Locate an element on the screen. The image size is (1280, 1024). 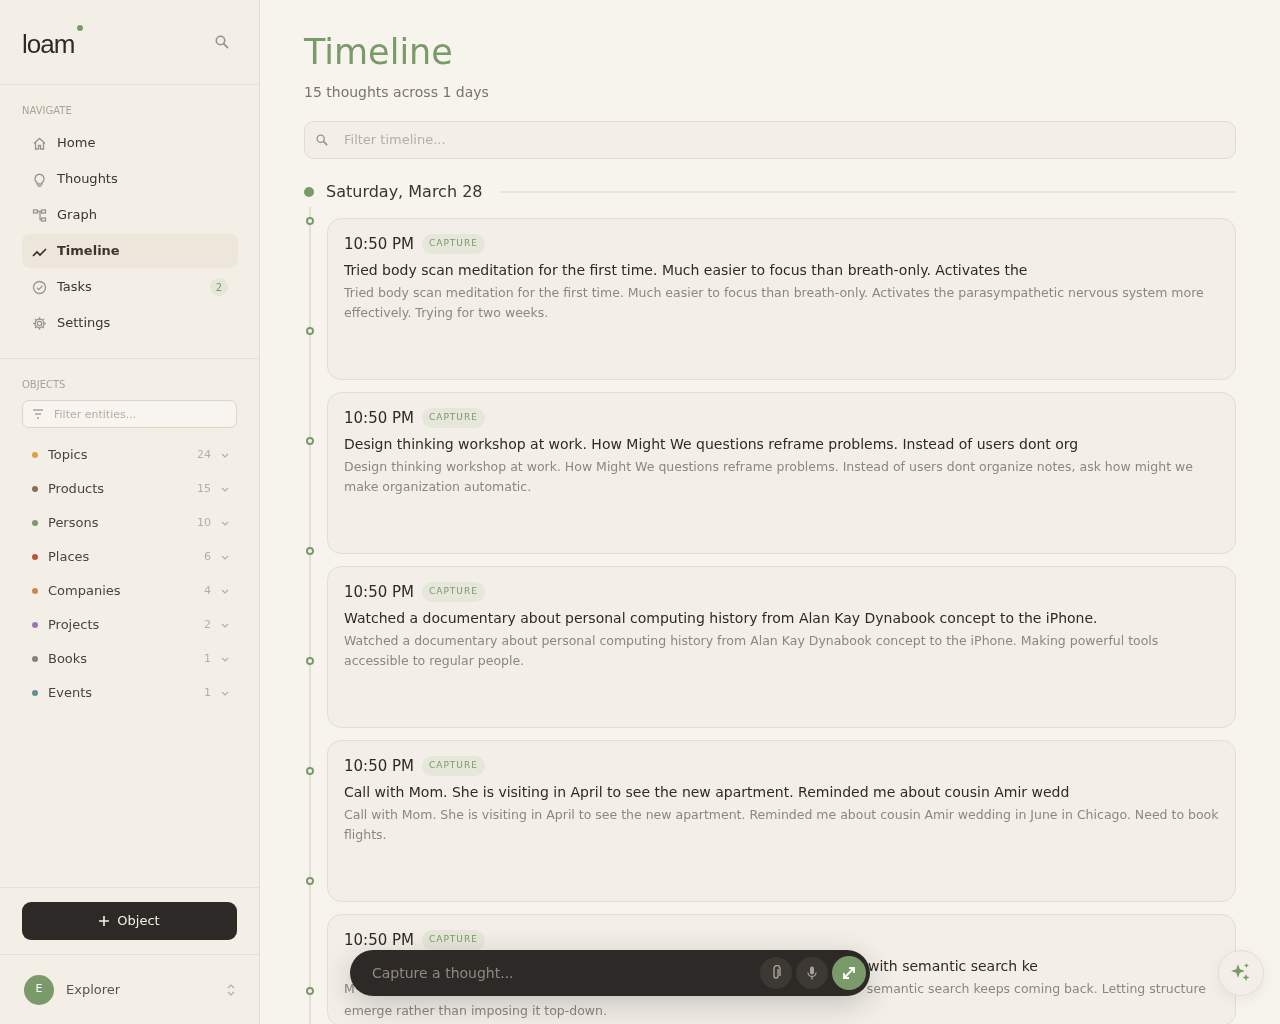
expand-icon is located at coordinates (849, 973).